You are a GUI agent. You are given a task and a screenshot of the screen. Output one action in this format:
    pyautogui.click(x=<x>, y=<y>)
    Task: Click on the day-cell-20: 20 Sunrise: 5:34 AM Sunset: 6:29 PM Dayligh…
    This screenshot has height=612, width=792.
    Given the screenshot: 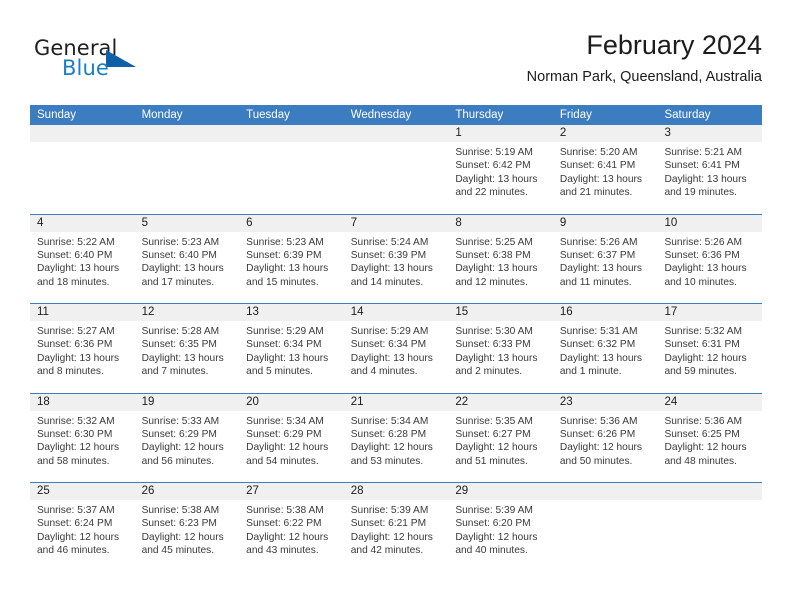 What is the action you would take?
    pyautogui.click(x=291, y=437)
    